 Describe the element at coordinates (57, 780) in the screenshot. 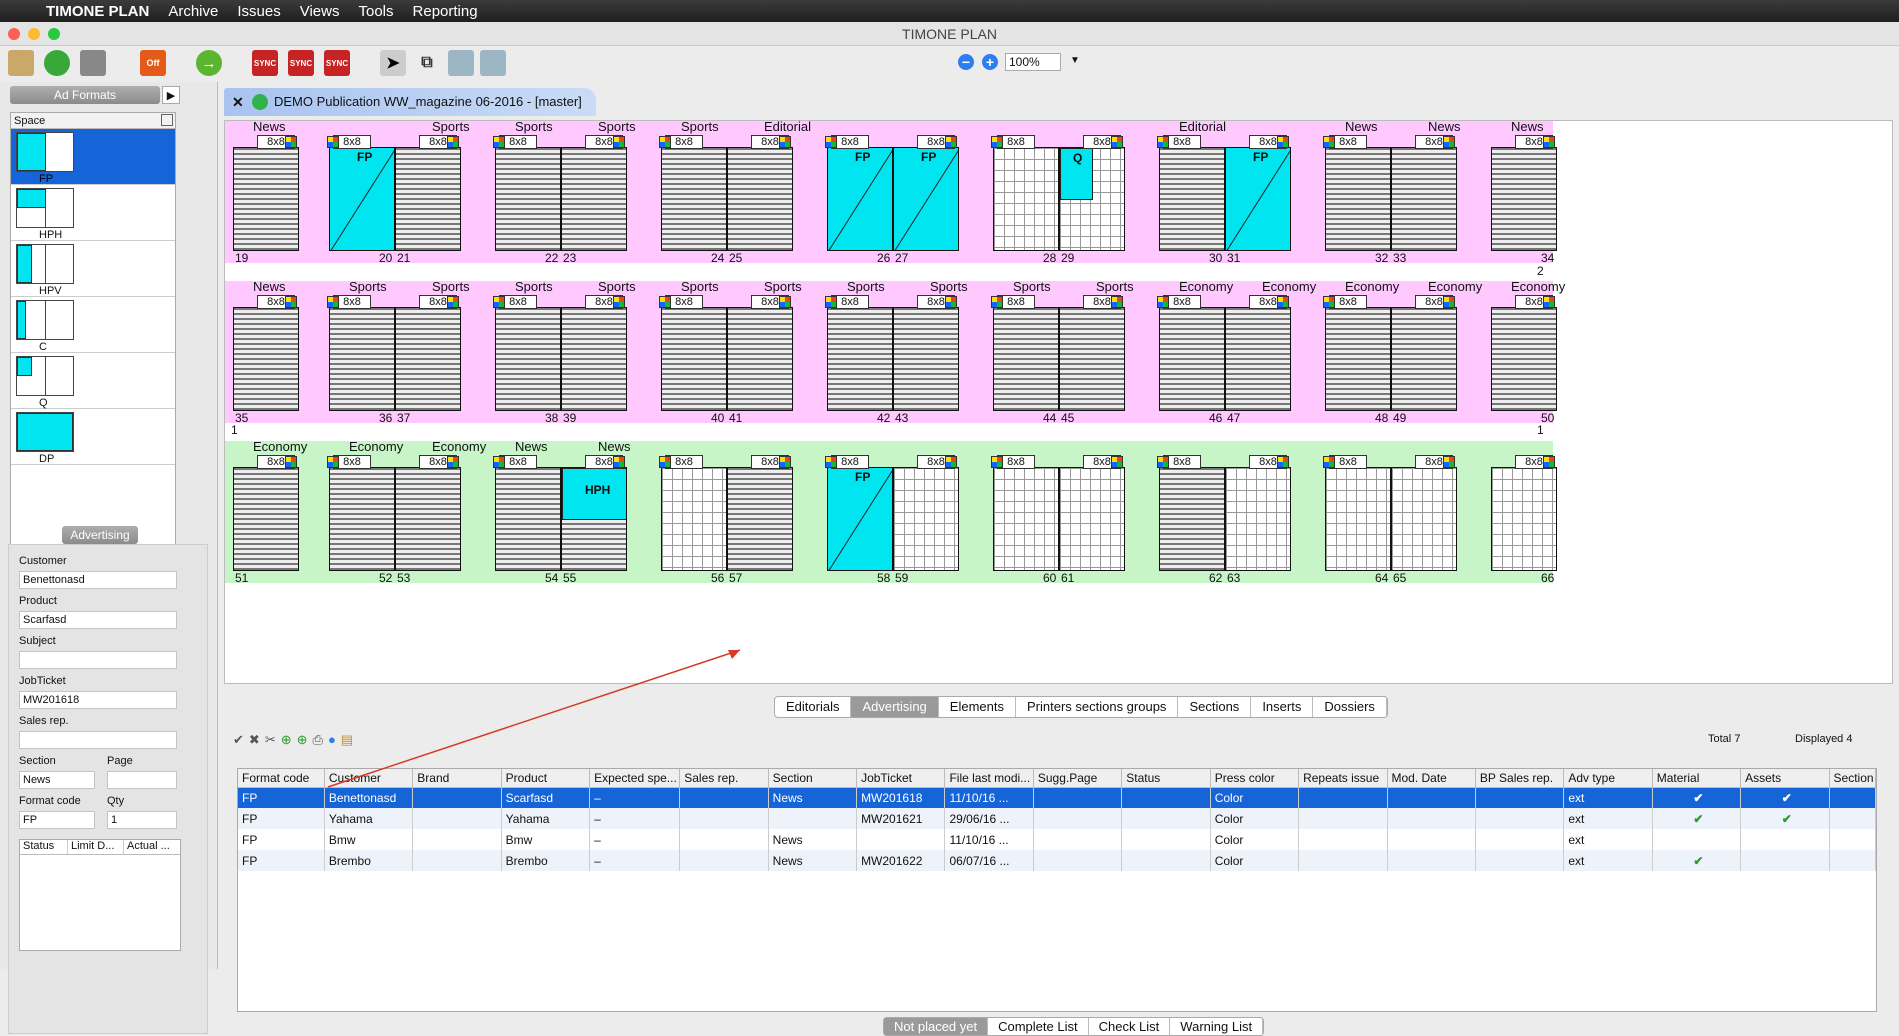

I see `section-field: News` at that location.